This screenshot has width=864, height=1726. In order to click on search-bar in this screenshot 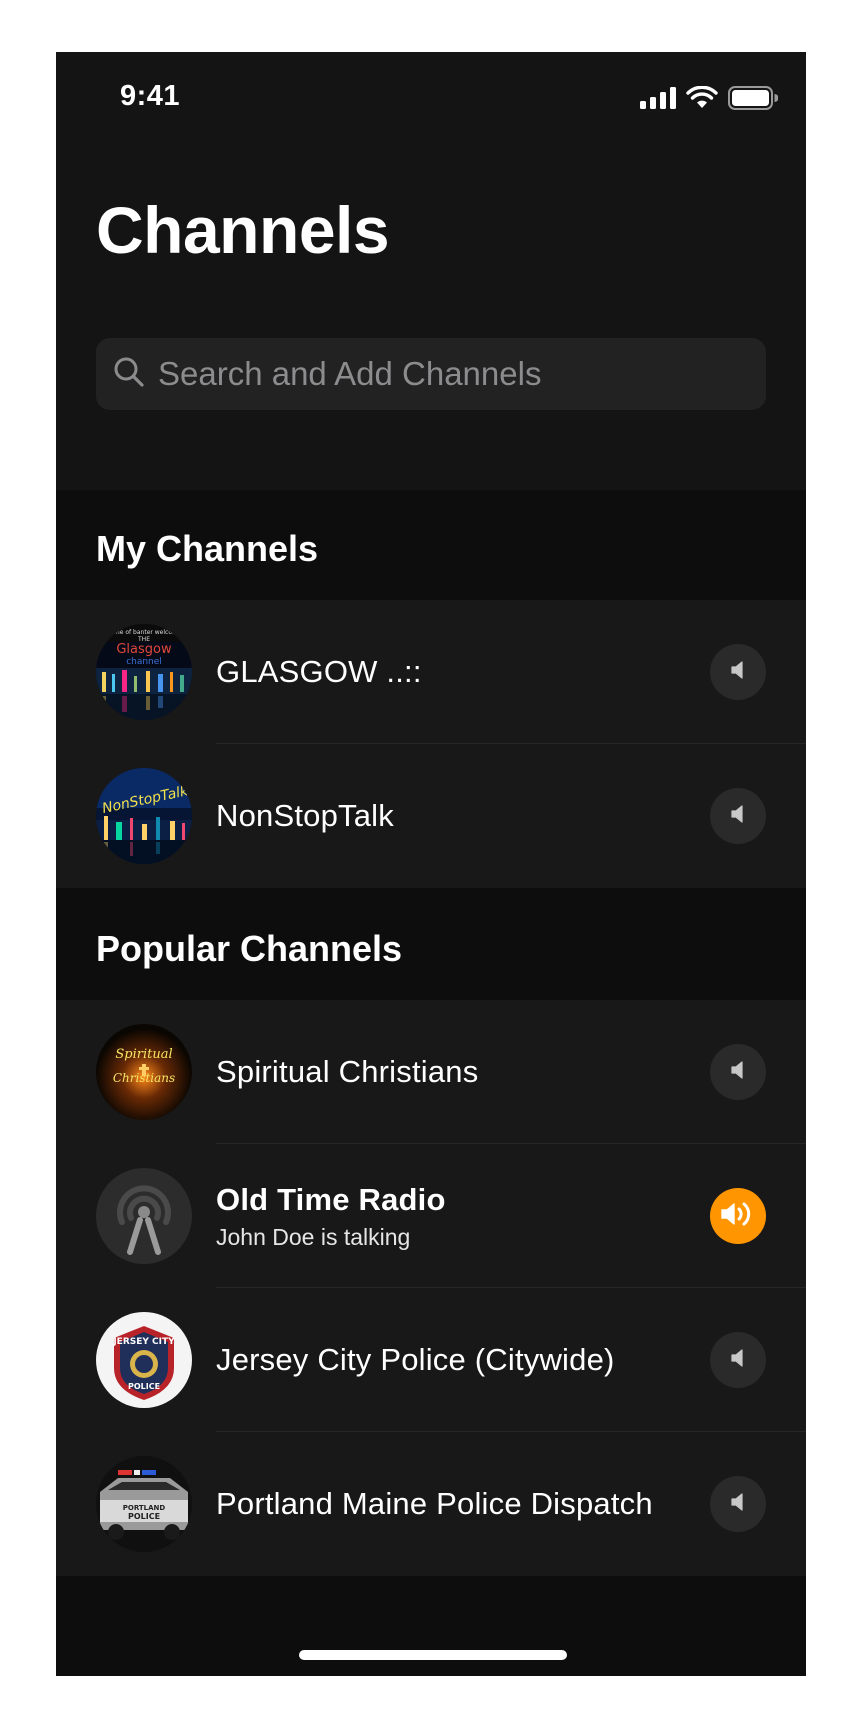, I will do `click(431, 374)`.